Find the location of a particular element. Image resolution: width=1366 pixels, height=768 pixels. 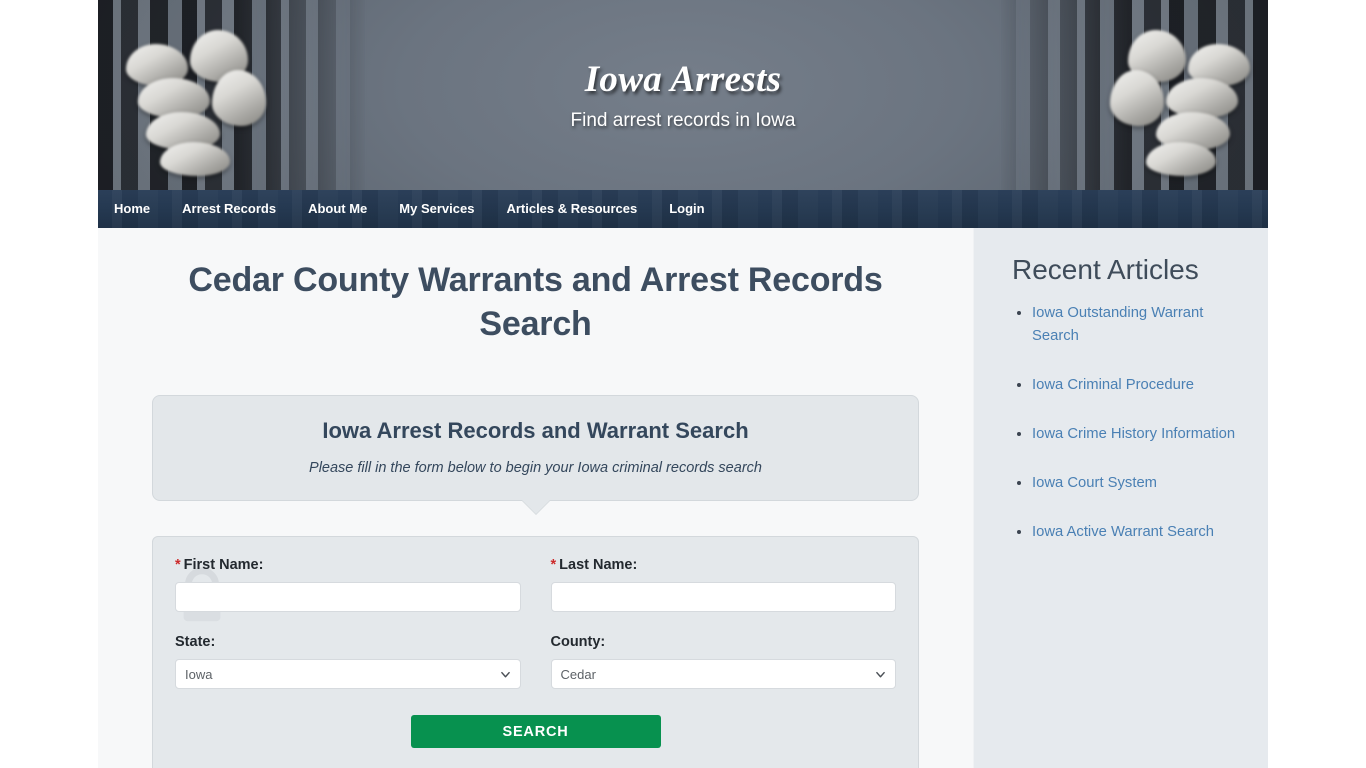

site-tagline: Find arrest records in Iowa is located at coordinates (683, 120).